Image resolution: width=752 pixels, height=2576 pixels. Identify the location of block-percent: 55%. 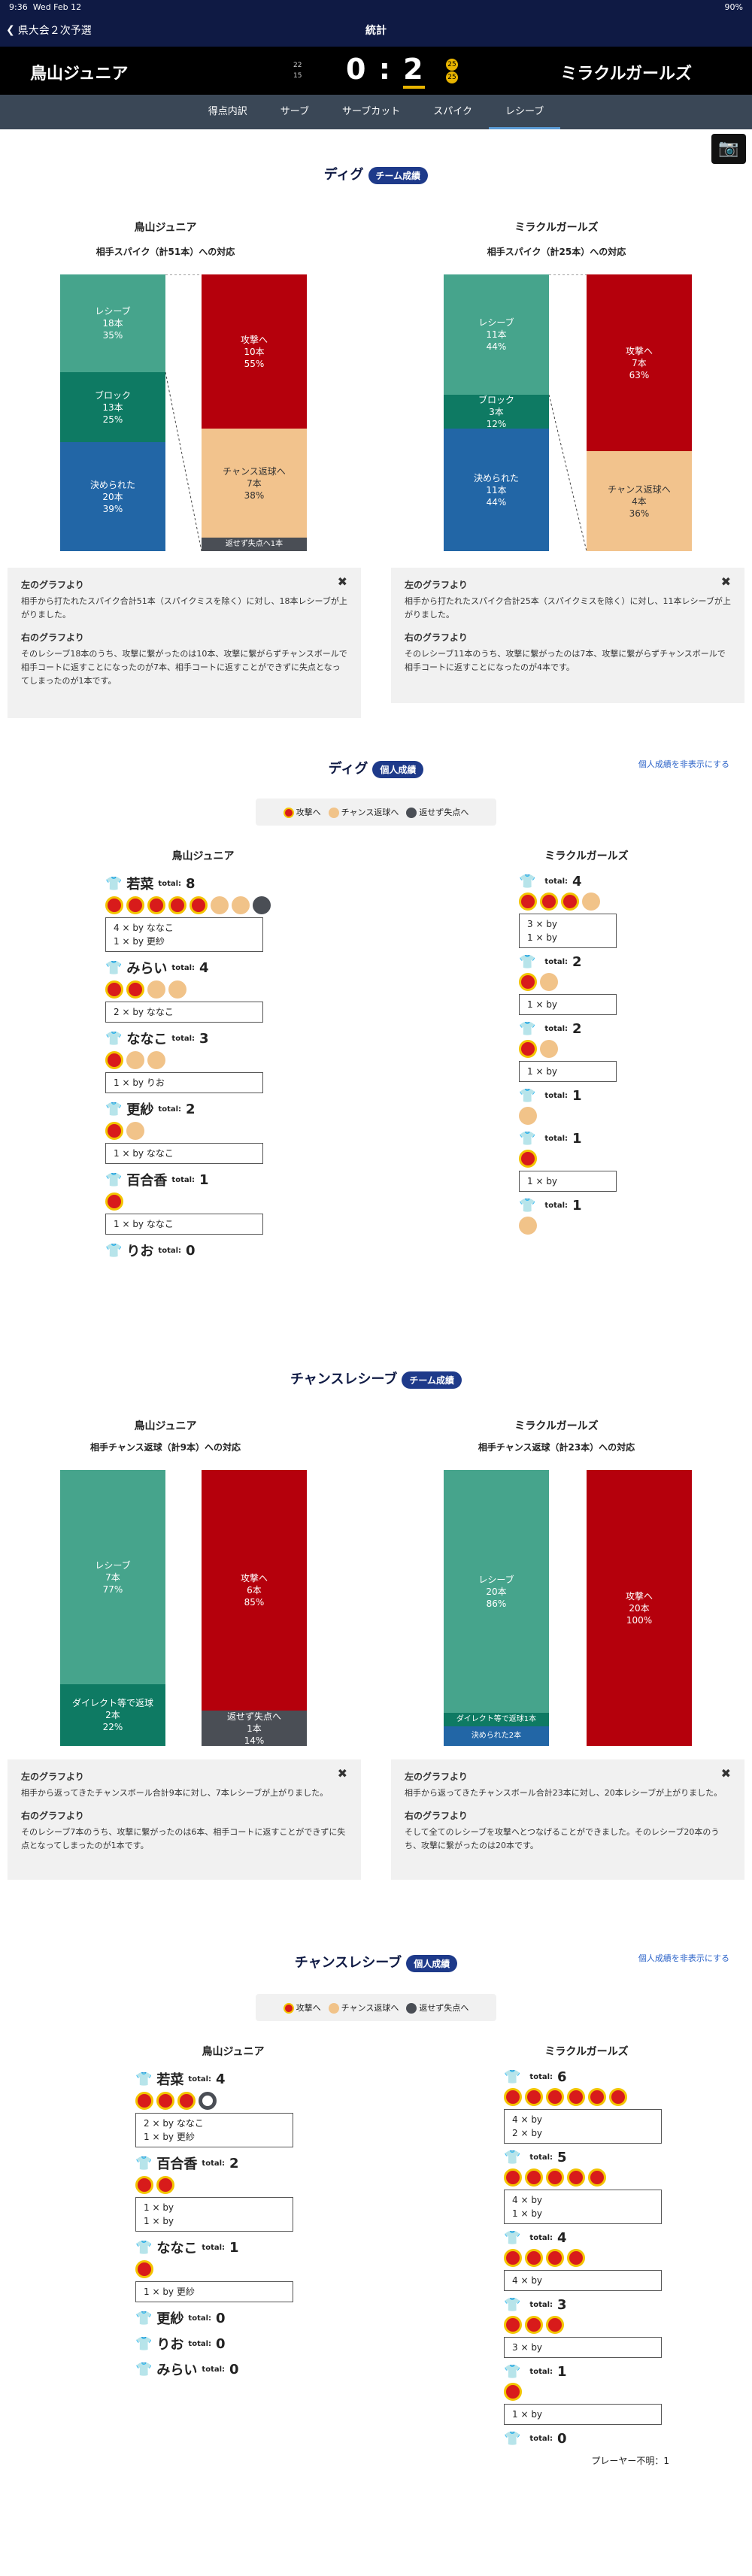
(254, 363).